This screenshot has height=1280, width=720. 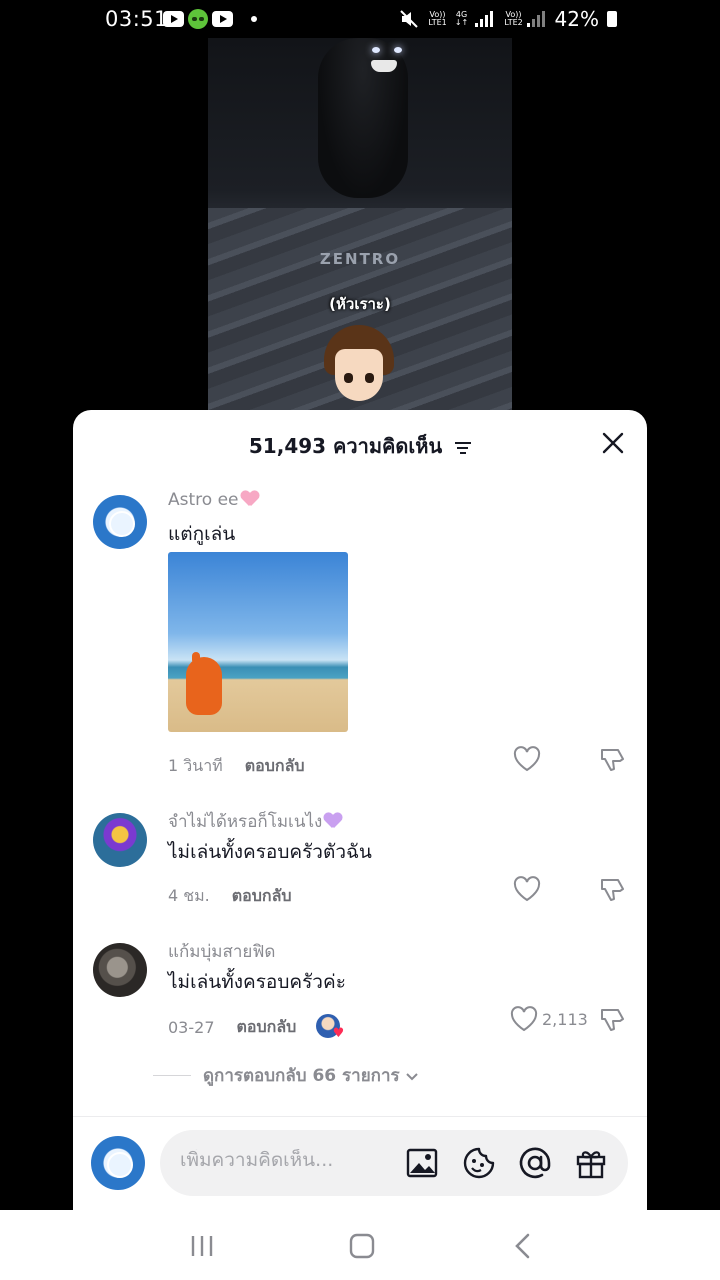 What do you see at coordinates (258, 642) in the screenshot?
I see `comment-sticker-image` at bounding box center [258, 642].